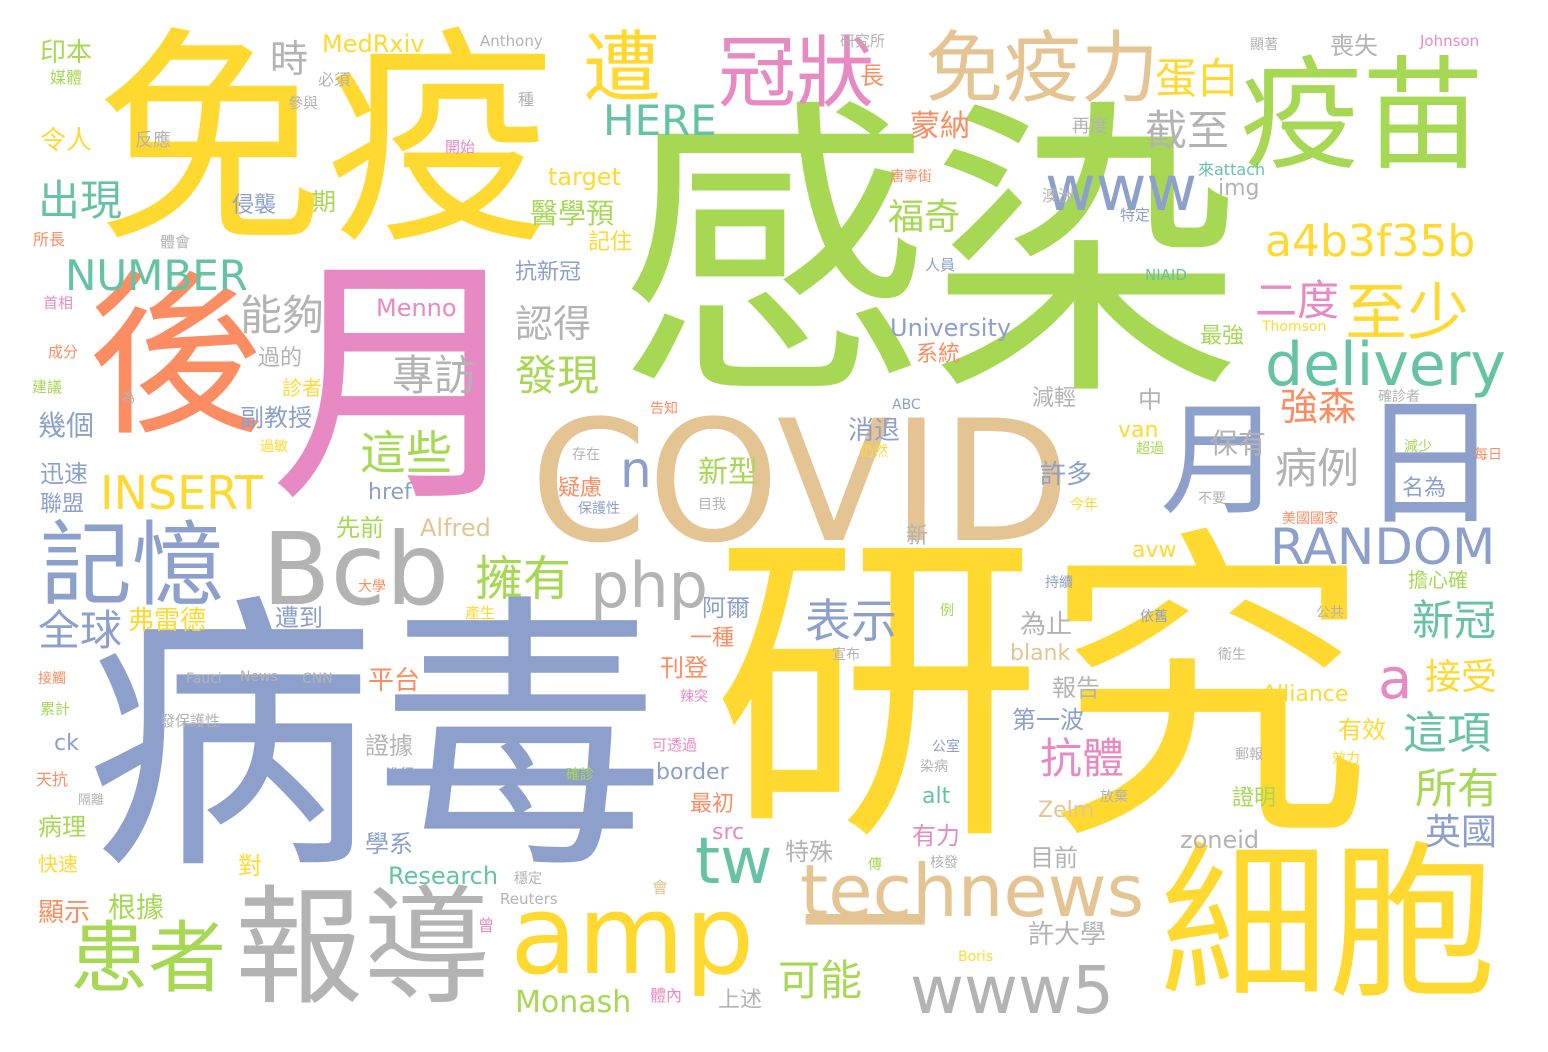 The image size is (1548, 1052). I want to click on word-英國: 英國, so click(1461, 832).